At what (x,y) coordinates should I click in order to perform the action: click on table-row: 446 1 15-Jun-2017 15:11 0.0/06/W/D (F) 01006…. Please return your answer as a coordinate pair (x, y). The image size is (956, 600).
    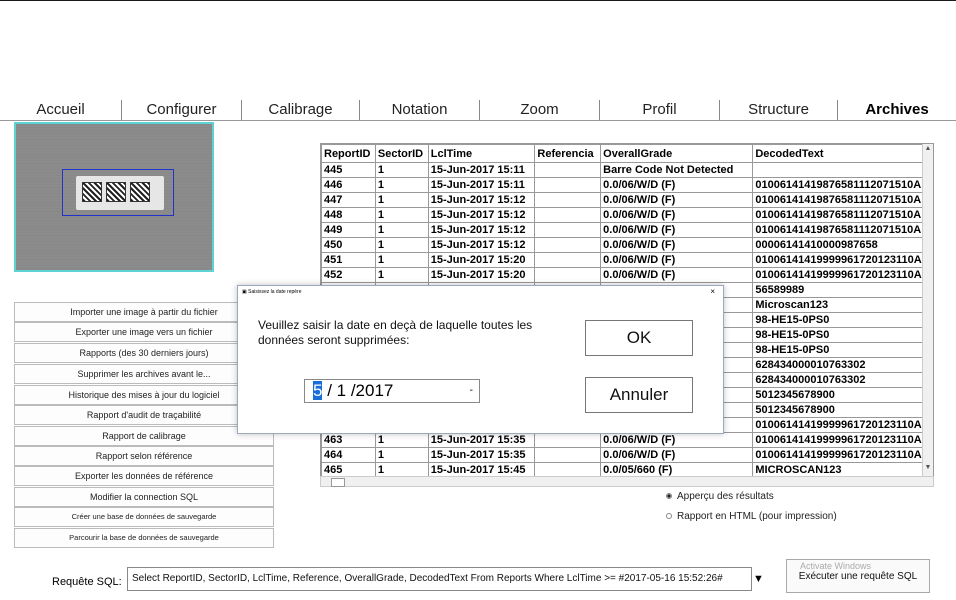
    Looking at the image, I should click on (627, 185).